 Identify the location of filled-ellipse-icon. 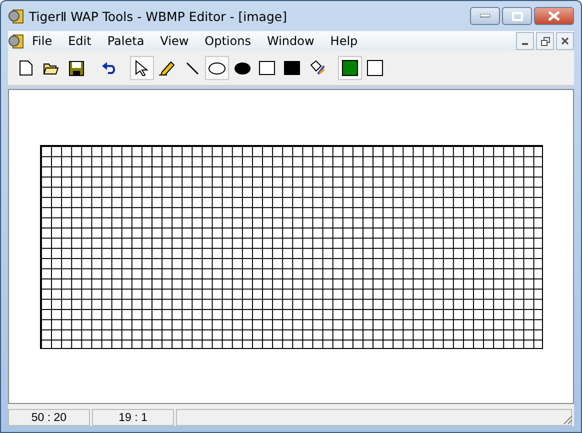
(242, 68).